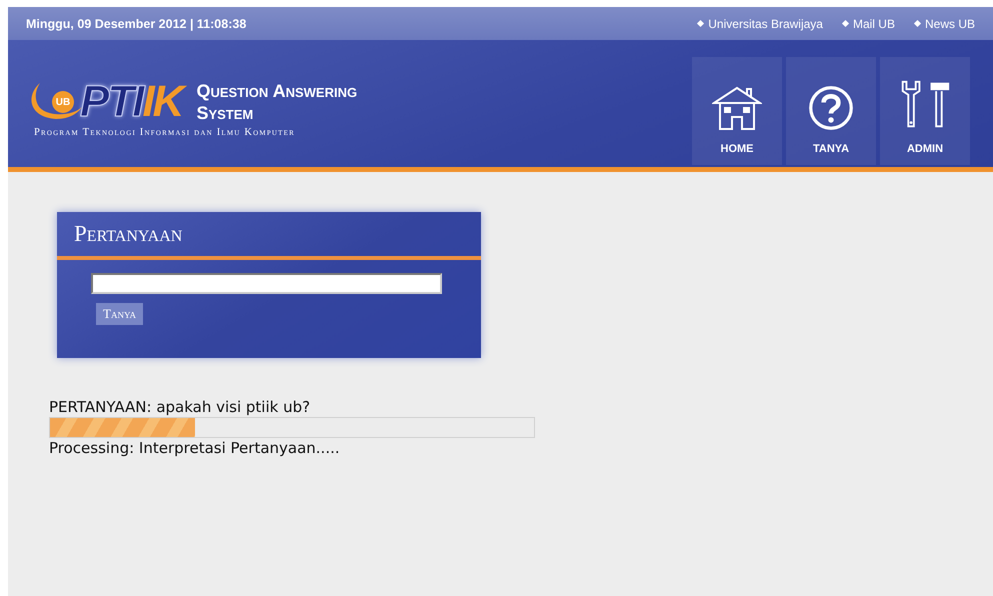 Image resolution: width=993 pixels, height=596 pixels. Describe the element at coordinates (831, 149) in the screenshot. I see `nav-label: TANYA` at that location.